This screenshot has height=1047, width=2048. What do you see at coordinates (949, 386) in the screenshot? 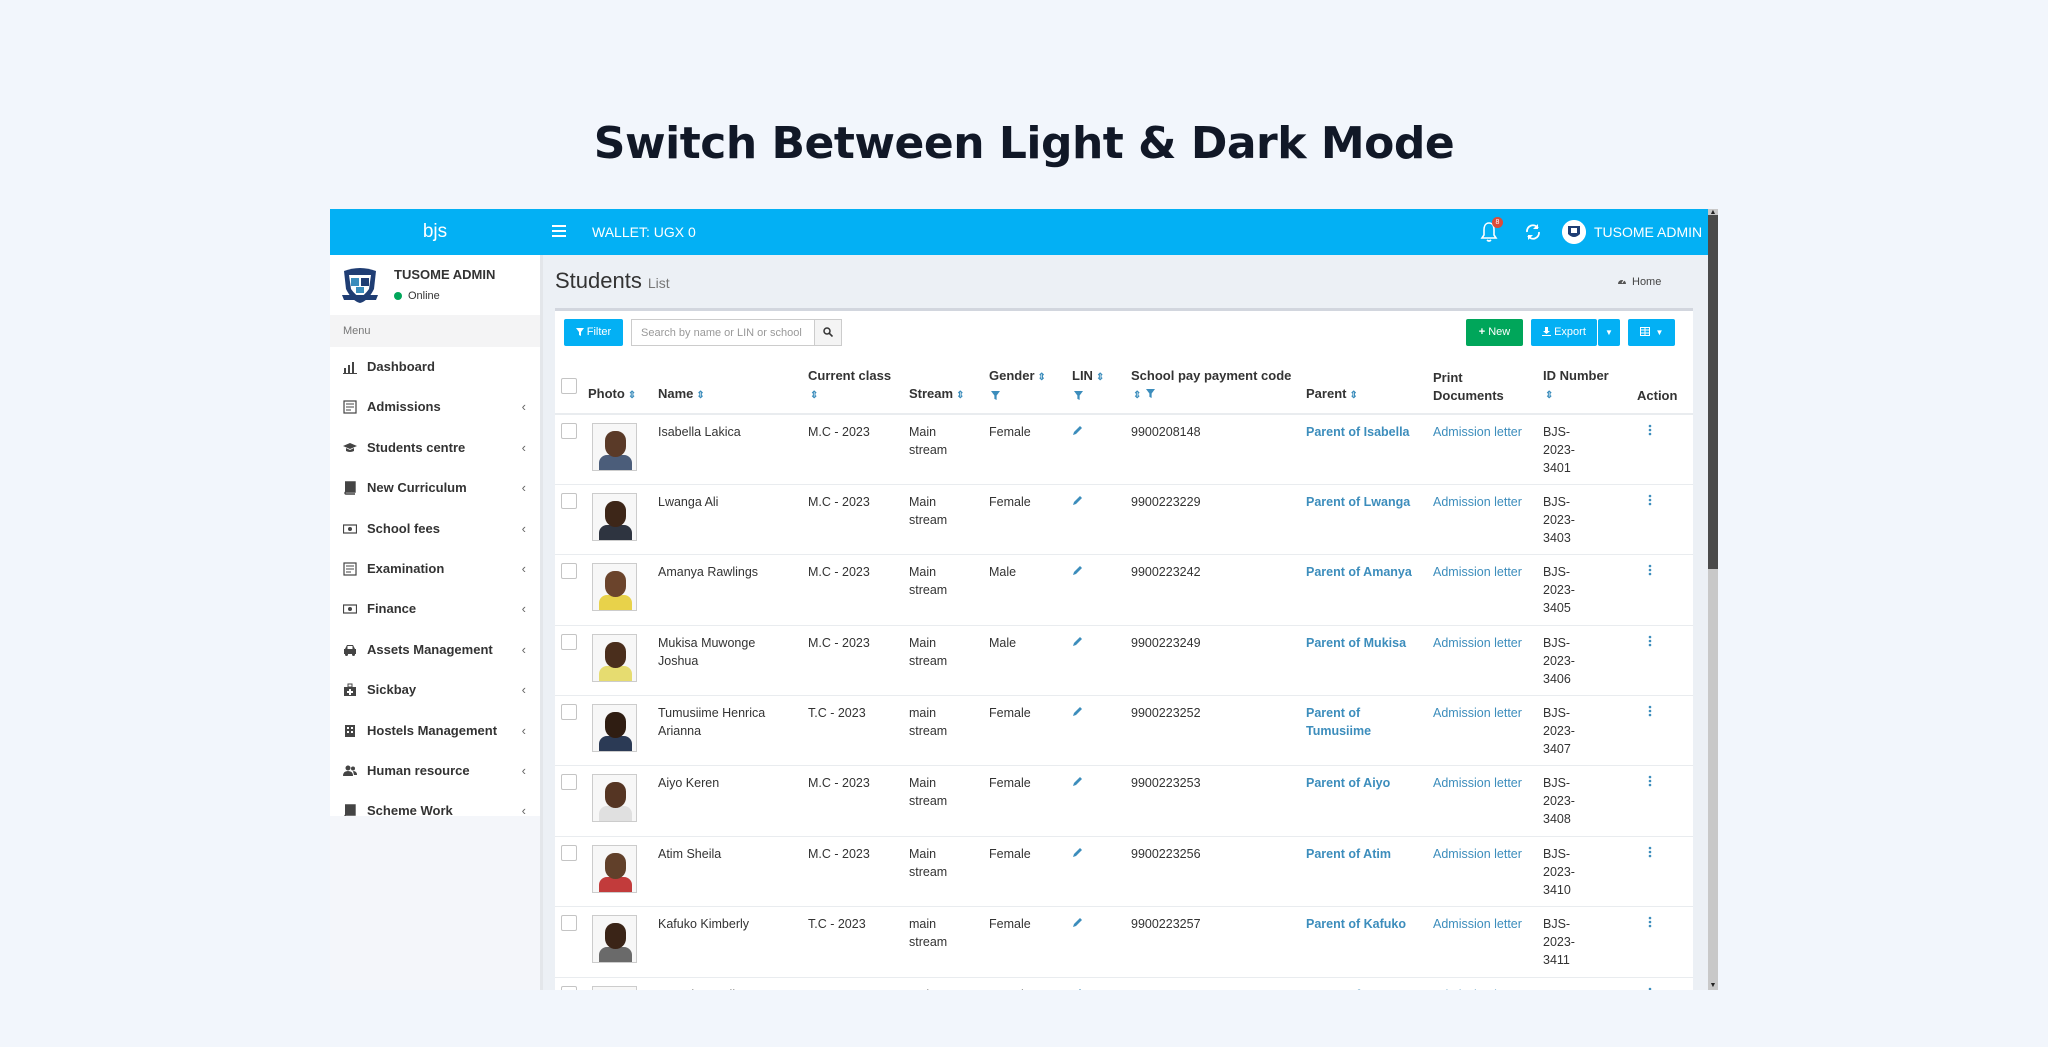
I see `column-header-stream: Stream ⇕` at bounding box center [949, 386].